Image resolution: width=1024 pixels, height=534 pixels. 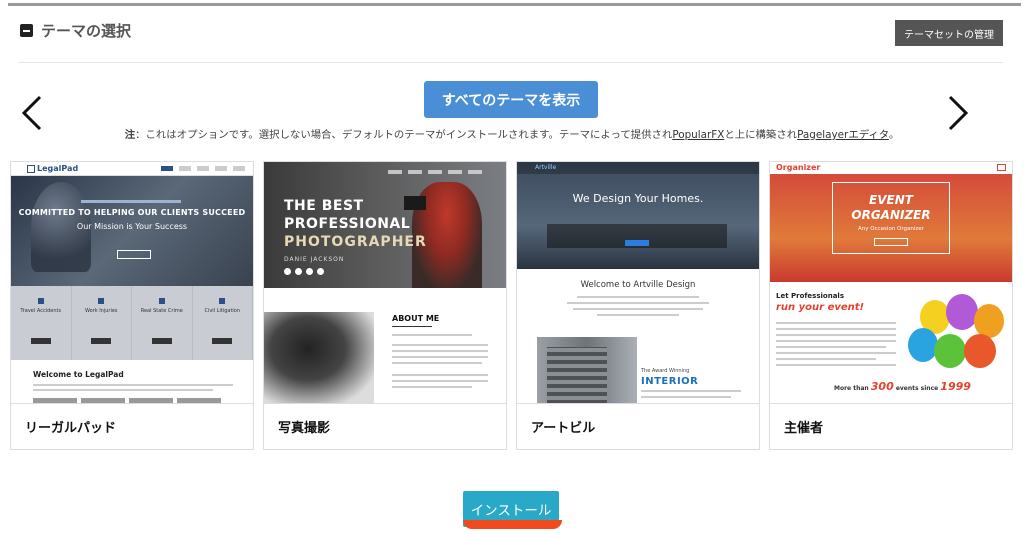 What do you see at coordinates (510, 62) in the screenshot?
I see `header-divider` at bounding box center [510, 62].